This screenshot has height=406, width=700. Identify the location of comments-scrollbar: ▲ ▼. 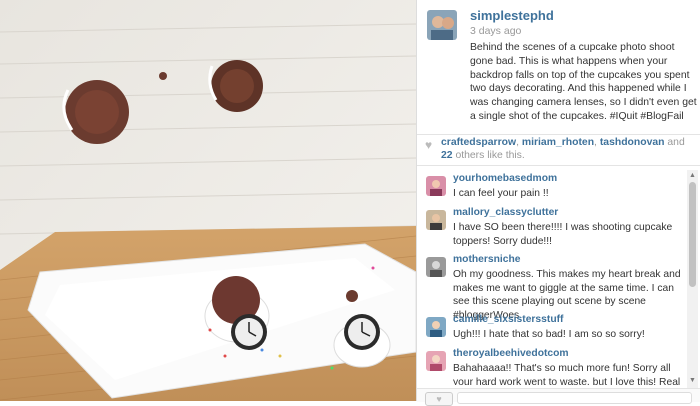
(692, 279).